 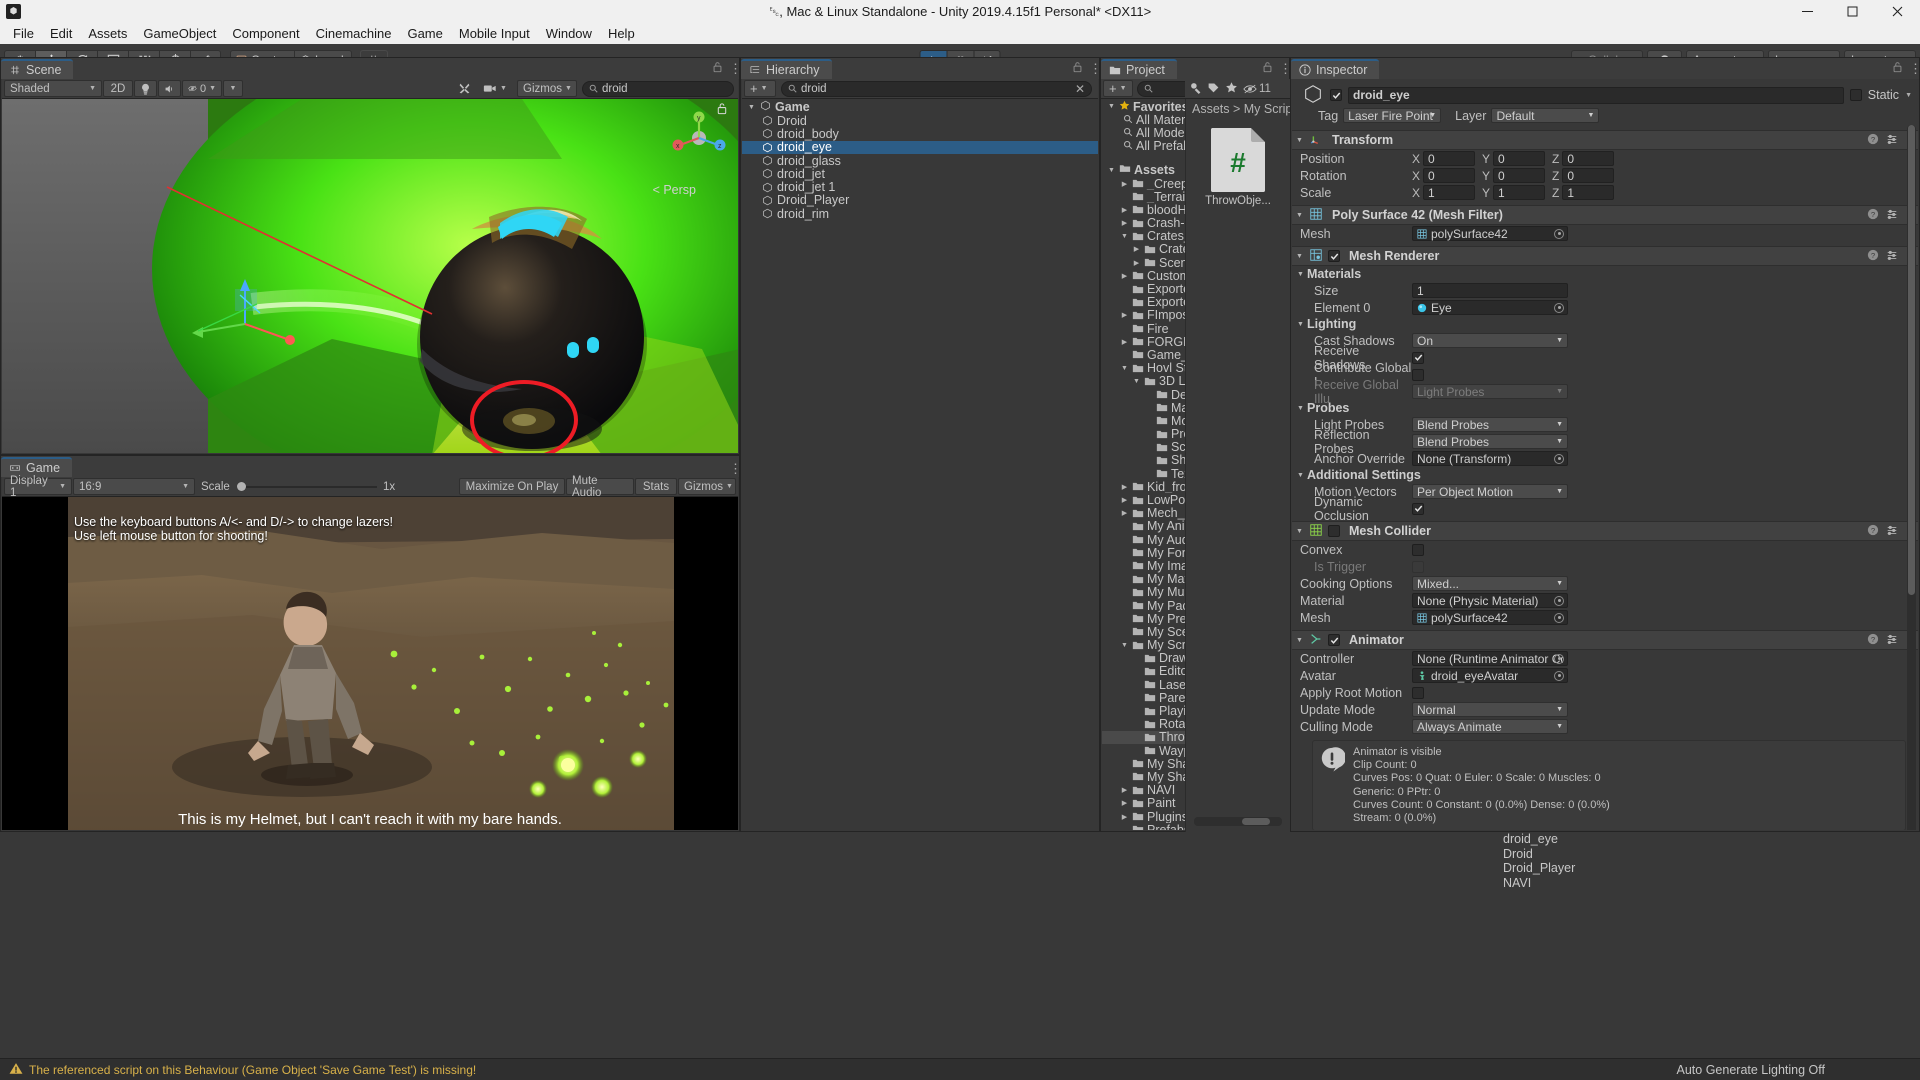 What do you see at coordinates (1661, 883) in the screenshot?
I see `path-item: NAVI` at bounding box center [1661, 883].